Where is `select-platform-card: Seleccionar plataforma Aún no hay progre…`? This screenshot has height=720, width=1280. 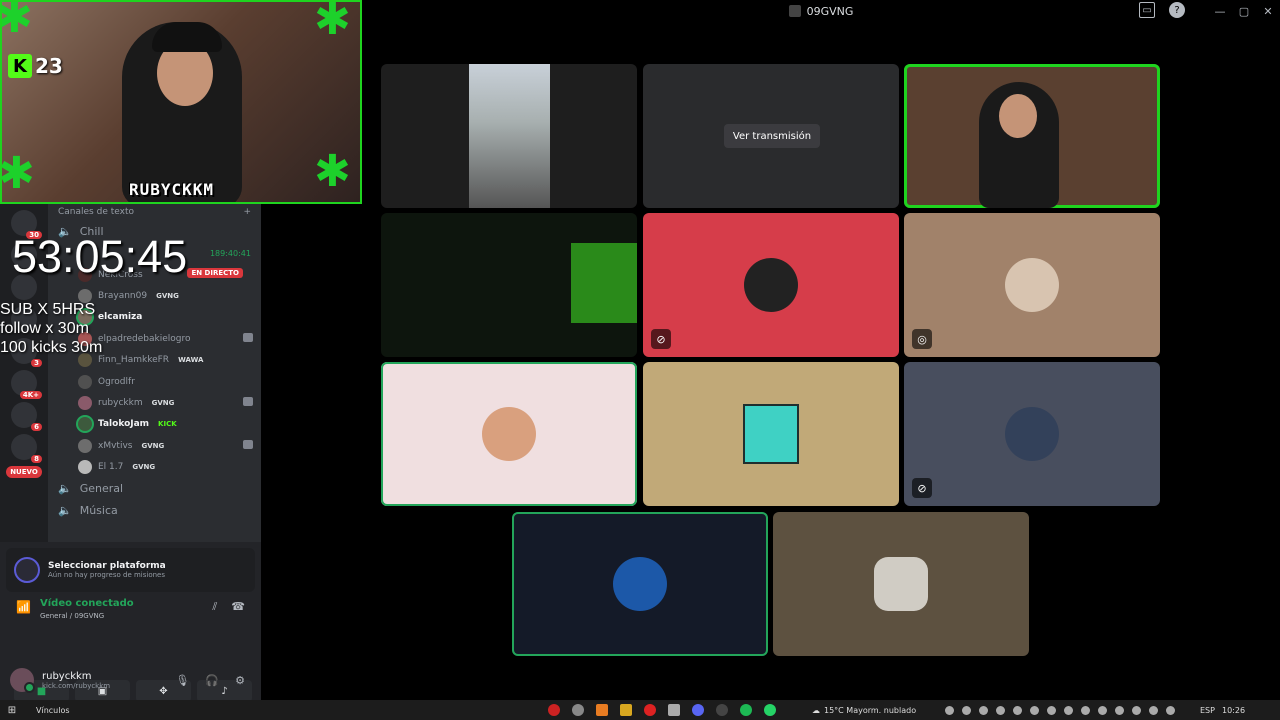 select-platform-card: Seleccionar plataforma Aún no hay progre… is located at coordinates (130, 570).